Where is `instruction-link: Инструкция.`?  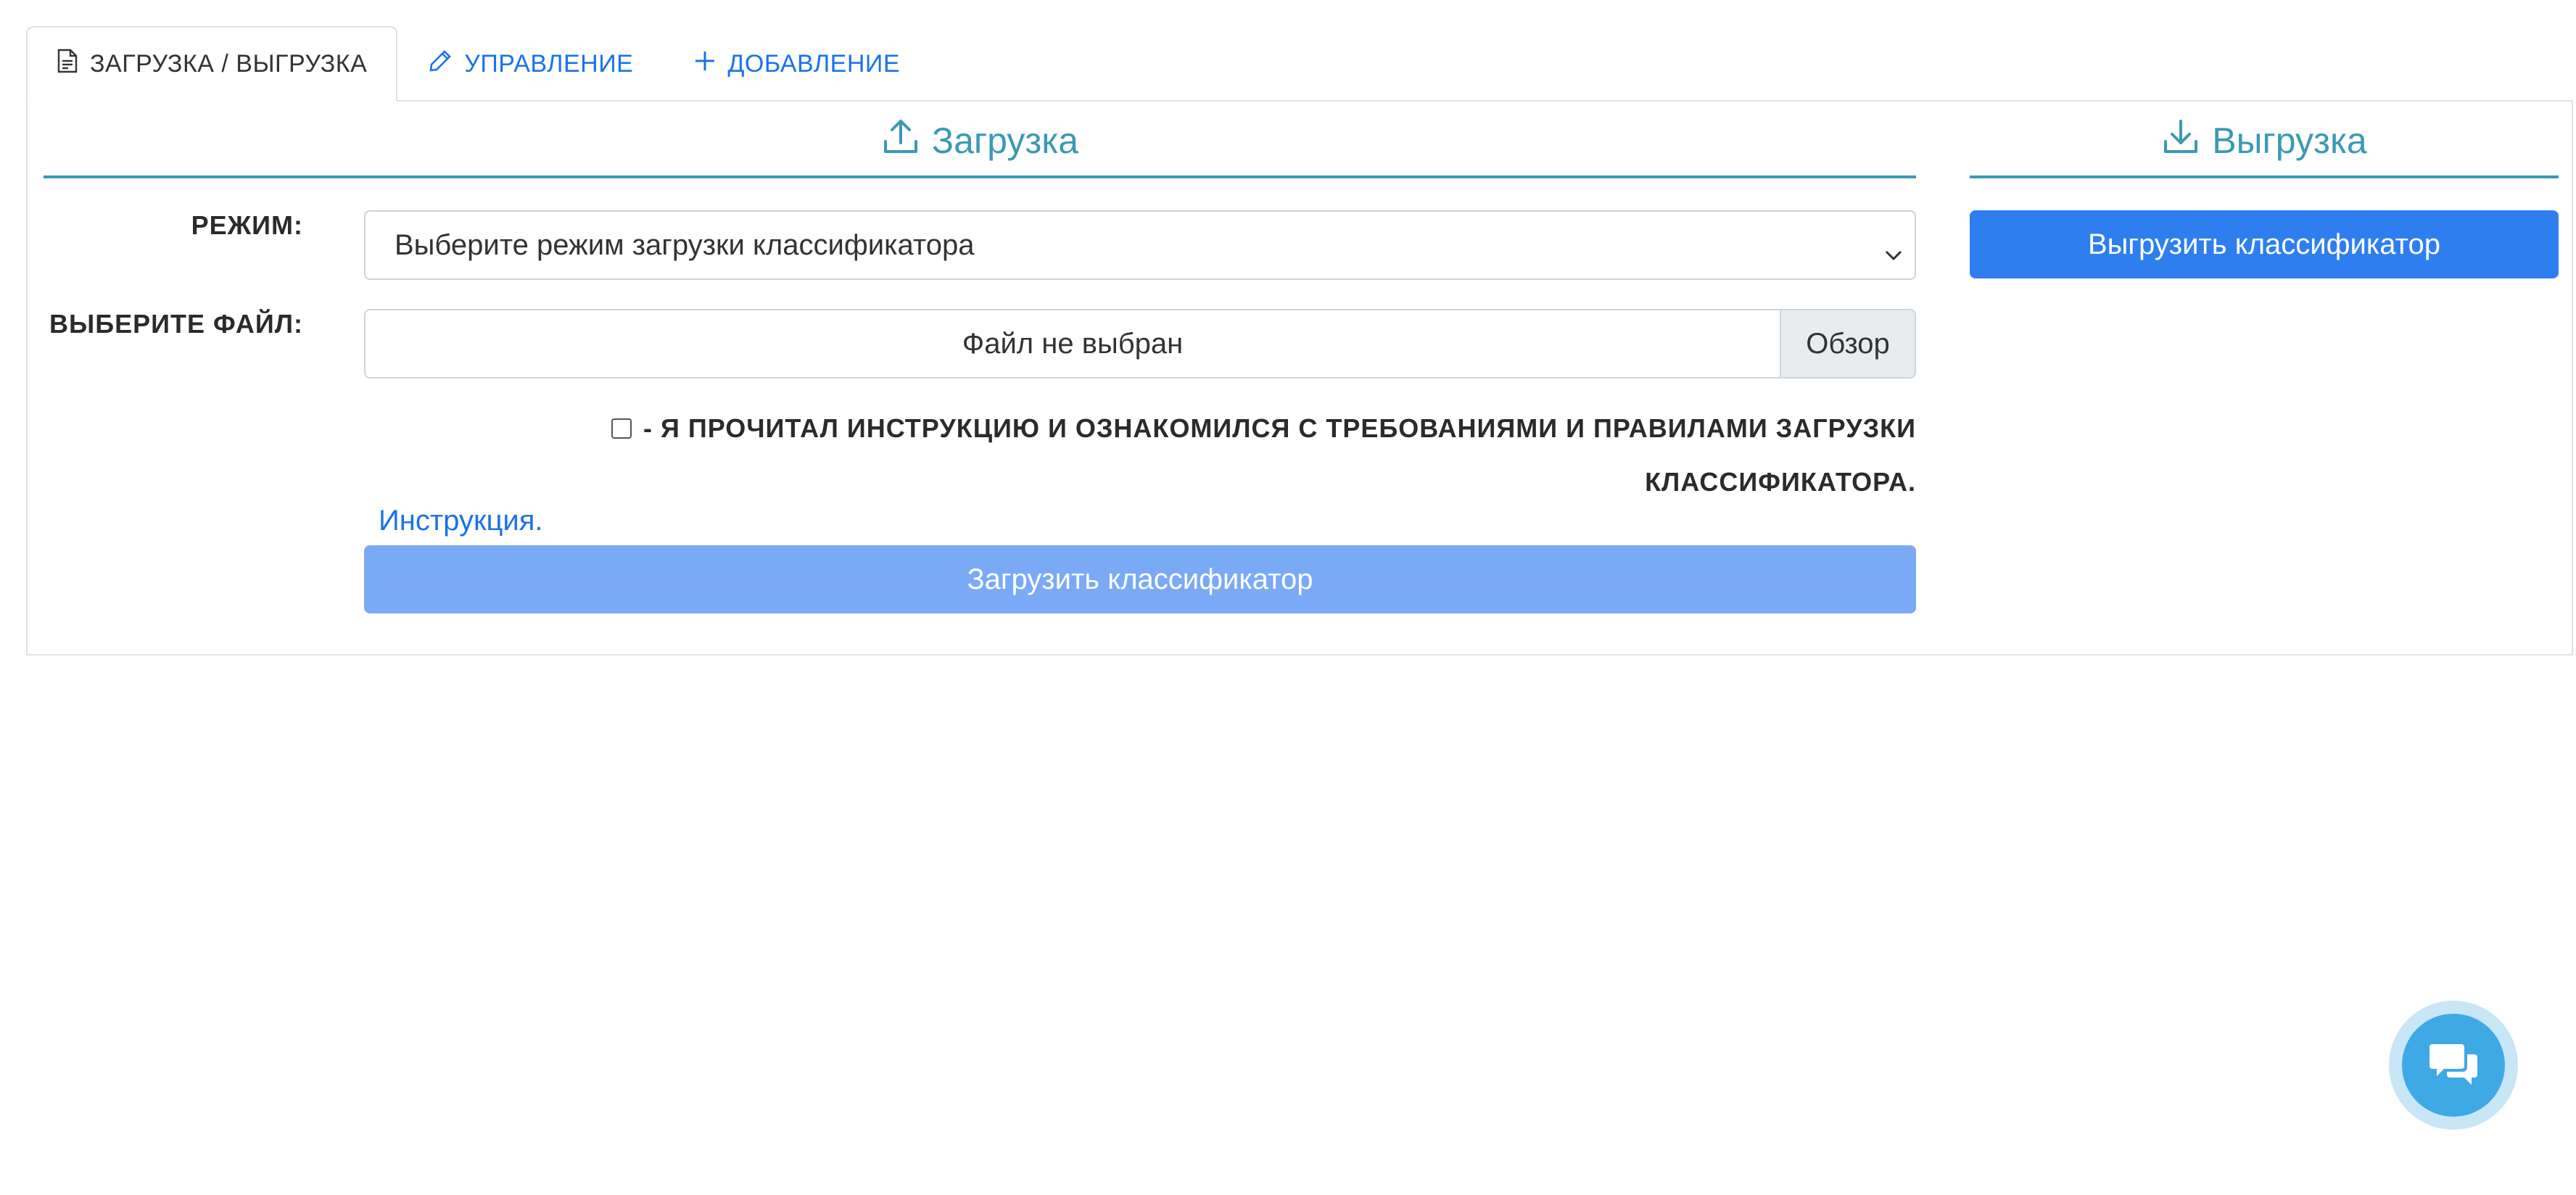
instruction-link: Инструкция. is located at coordinates (460, 521).